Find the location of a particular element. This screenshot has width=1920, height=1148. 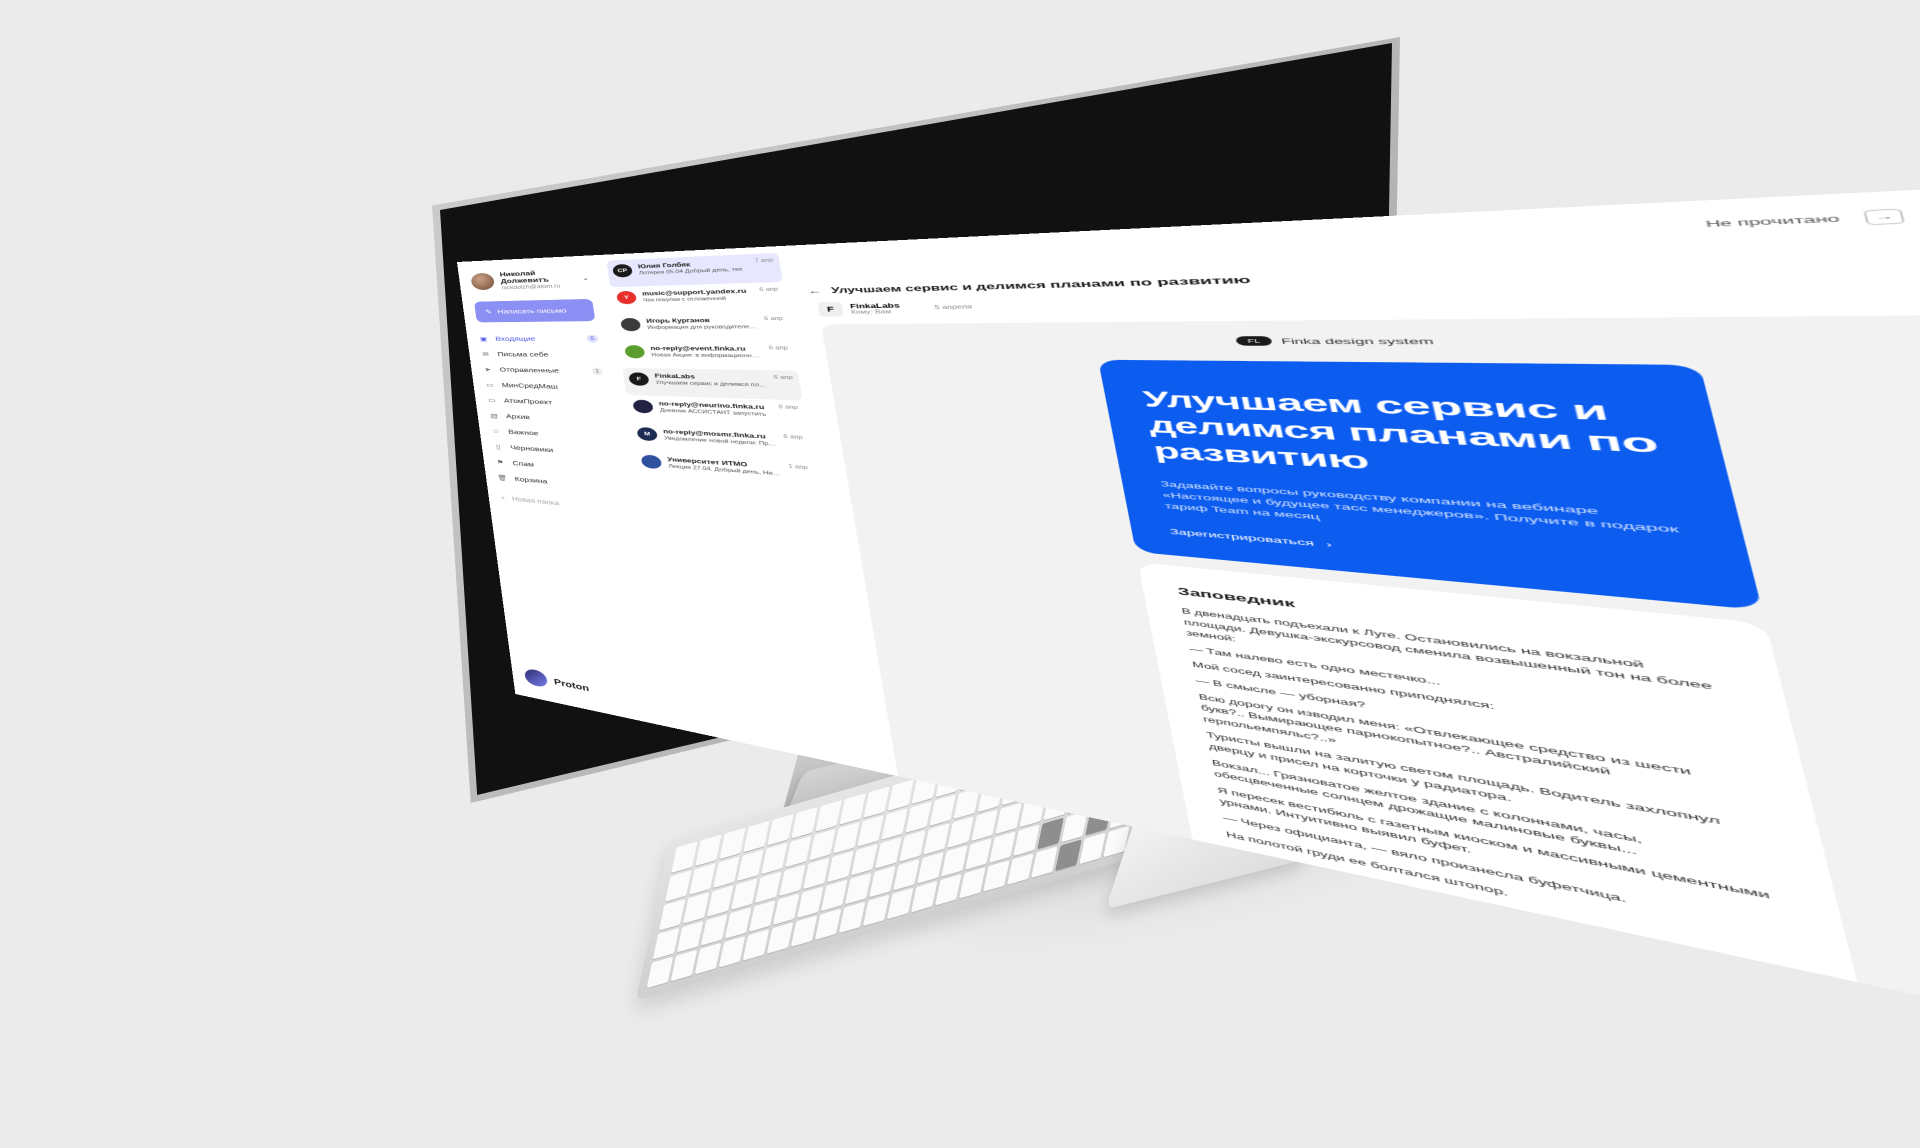

sender-avatar: M is located at coordinates (647, 434).